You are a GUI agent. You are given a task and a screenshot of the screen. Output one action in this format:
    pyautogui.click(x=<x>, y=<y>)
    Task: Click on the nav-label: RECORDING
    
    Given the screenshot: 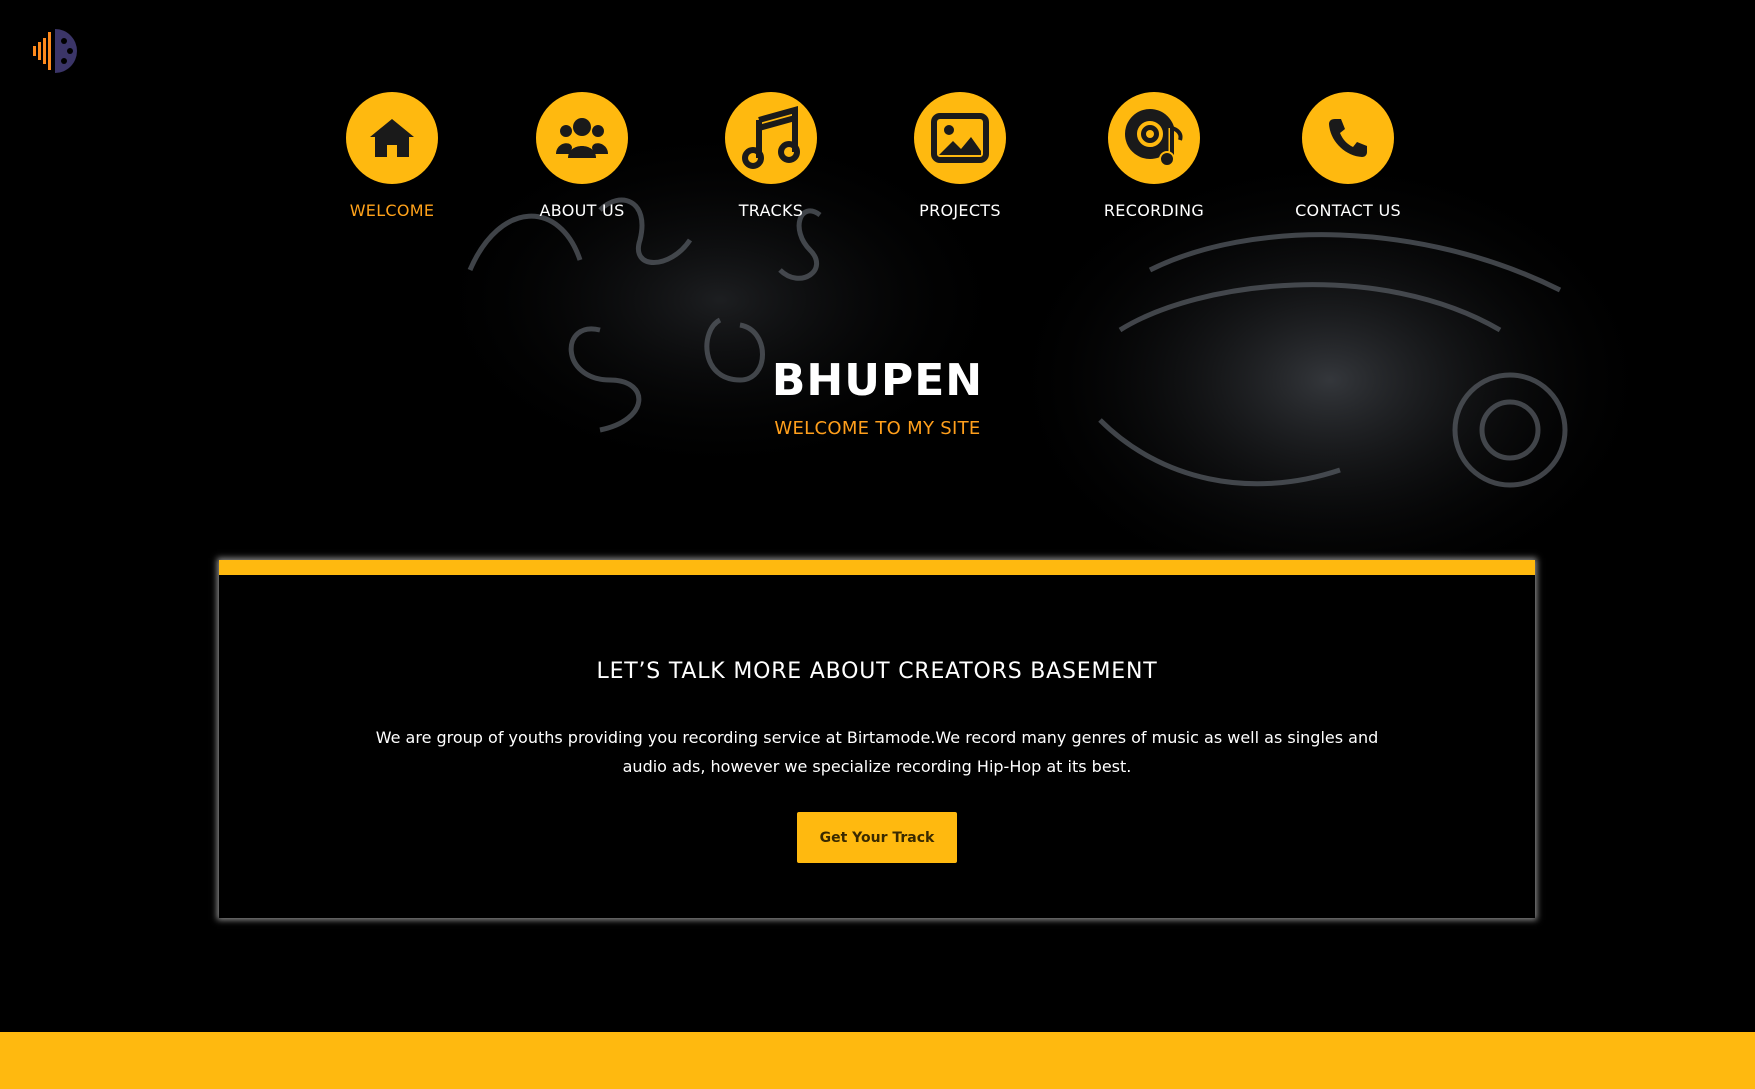 What is the action you would take?
    pyautogui.click(x=1154, y=210)
    